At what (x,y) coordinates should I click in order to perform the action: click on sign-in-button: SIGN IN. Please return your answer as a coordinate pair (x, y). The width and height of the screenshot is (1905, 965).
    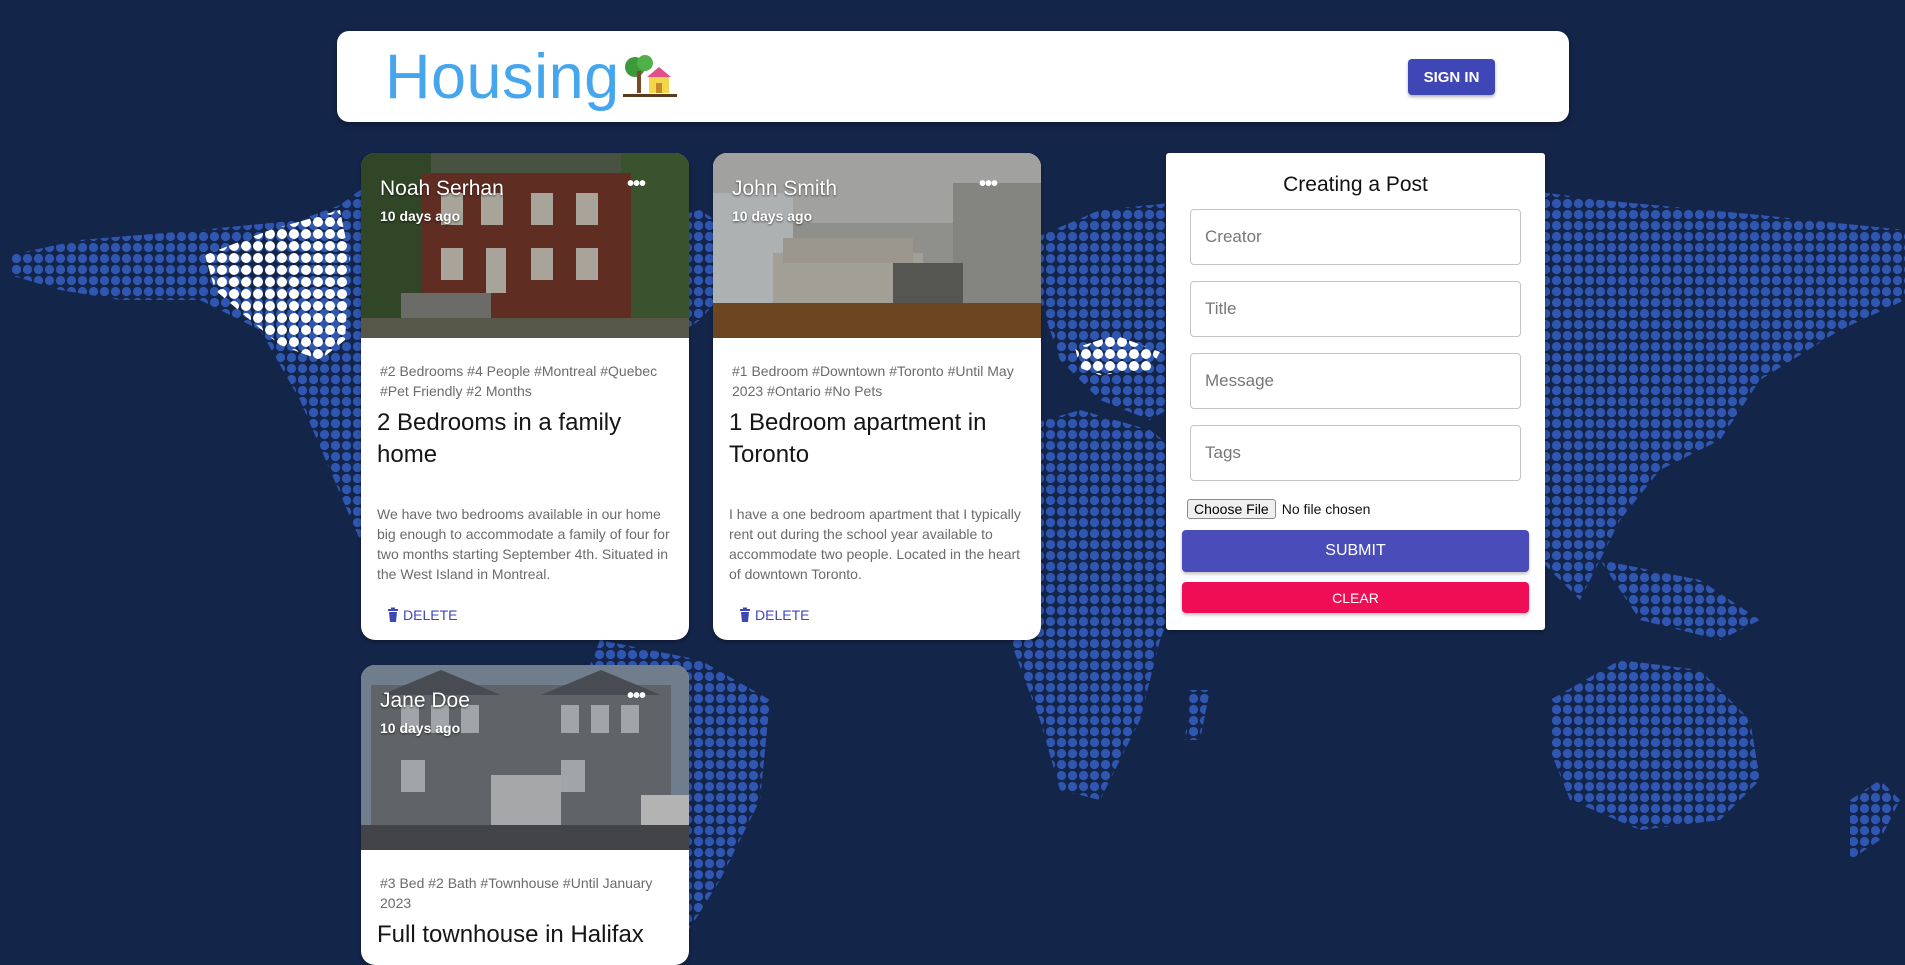
    Looking at the image, I should click on (1451, 77).